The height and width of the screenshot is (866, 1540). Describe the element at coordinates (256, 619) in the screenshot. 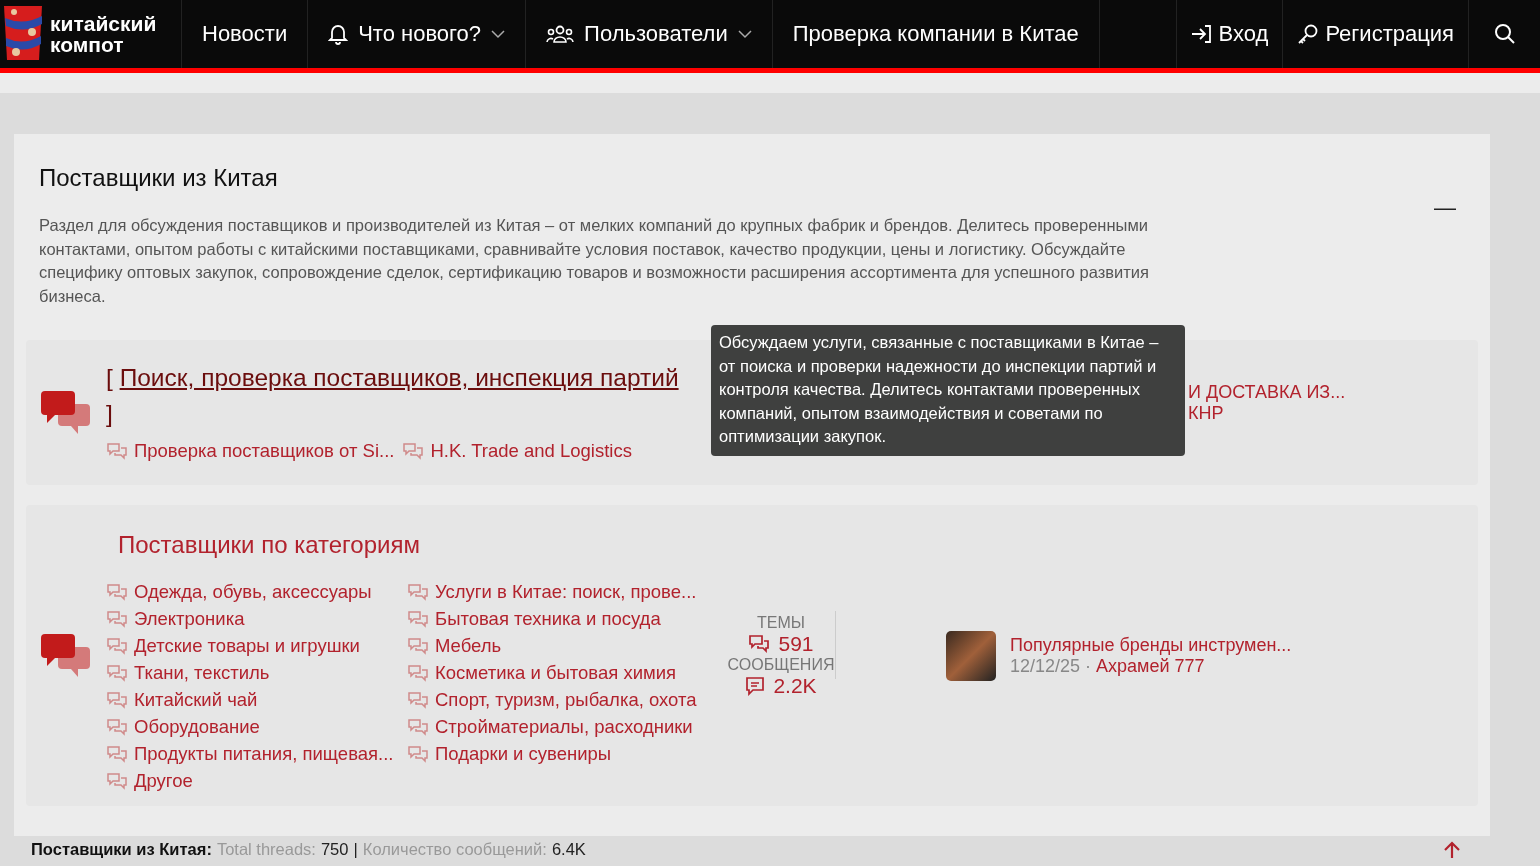

I see `subforum-link: Электроника` at that location.